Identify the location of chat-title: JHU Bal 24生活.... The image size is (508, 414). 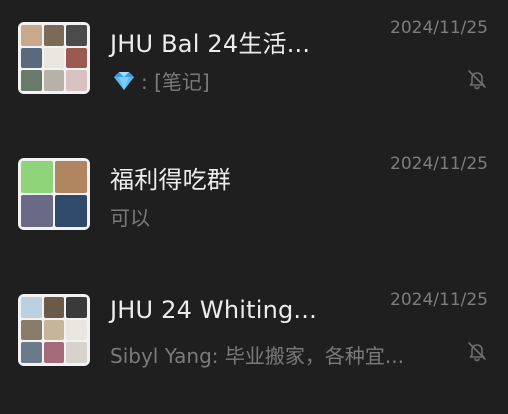
(210, 44).